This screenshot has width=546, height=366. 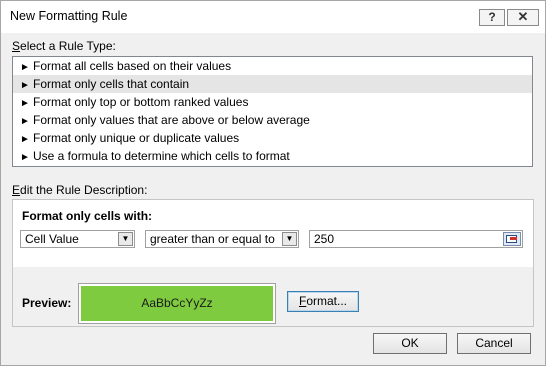 What do you see at coordinates (272, 138) in the screenshot?
I see `rule-type-item: ► Format only unique or duplicate values` at bounding box center [272, 138].